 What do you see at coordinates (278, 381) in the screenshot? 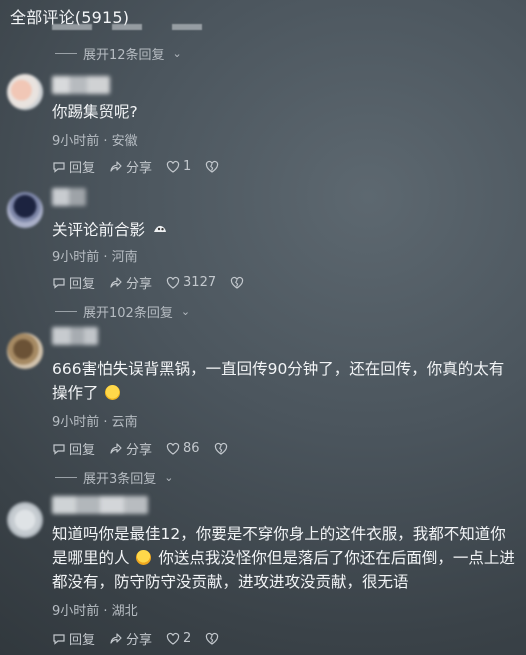
I see `comment-text-content: 666害怕失误背黑锅，一直回传90分钟了，还在回传，你真的太有操作了` at bounding box center [278, 381].